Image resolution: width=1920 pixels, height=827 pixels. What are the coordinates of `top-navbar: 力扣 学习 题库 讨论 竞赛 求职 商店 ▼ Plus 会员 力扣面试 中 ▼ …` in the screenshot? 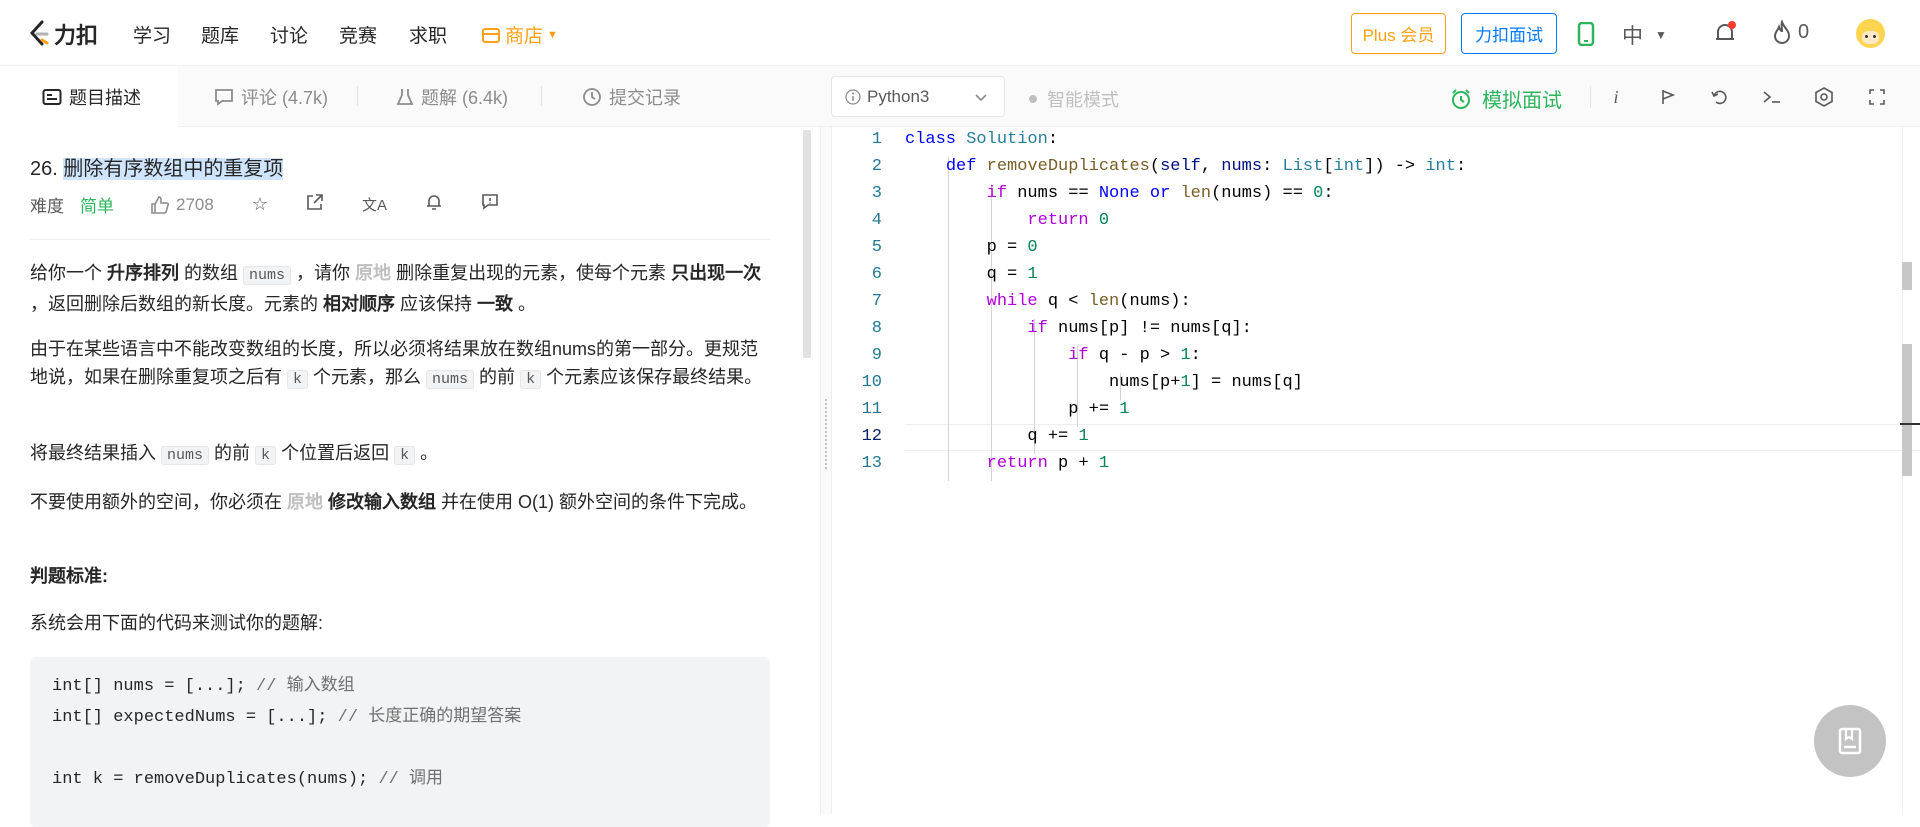 It's located at (960, 33).